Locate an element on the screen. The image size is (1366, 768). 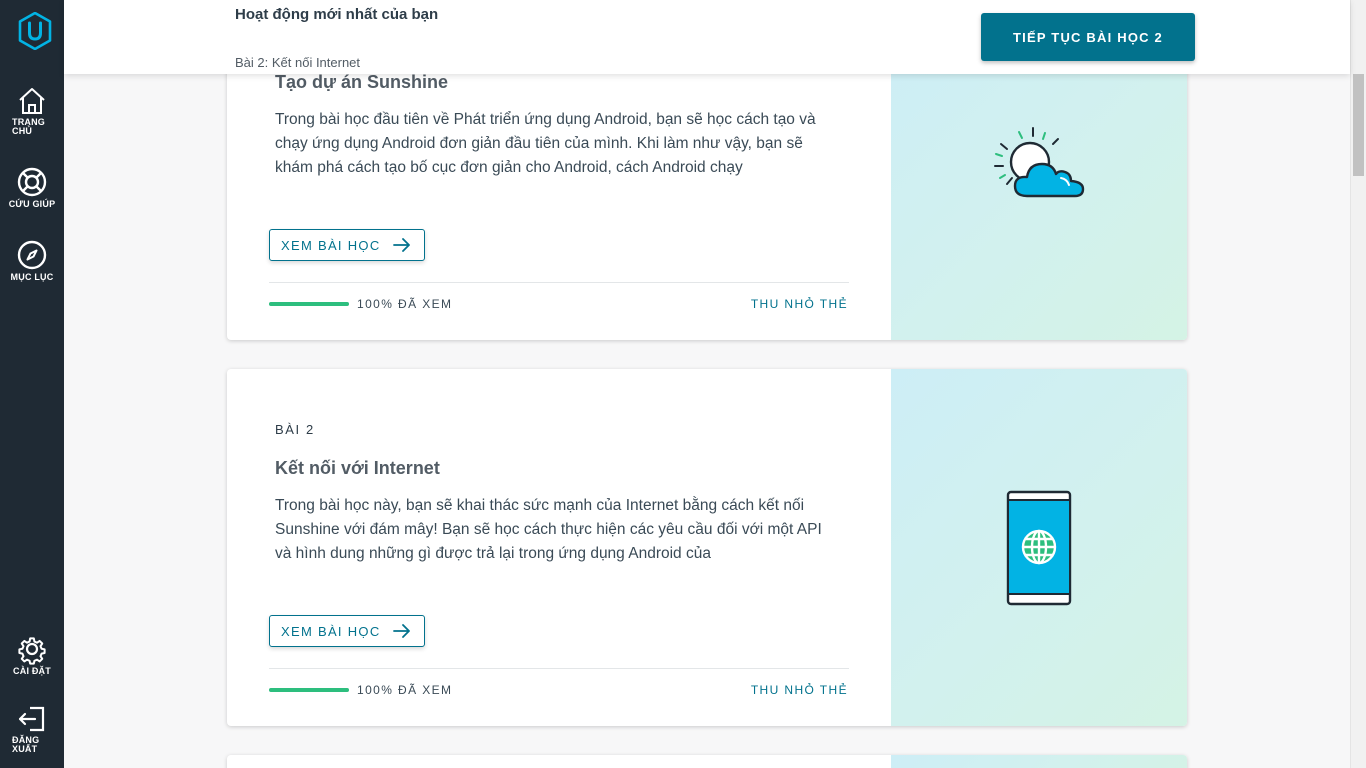
header-title: Hoạt động mới nhất của bạn is located at coordinates (337, 14).